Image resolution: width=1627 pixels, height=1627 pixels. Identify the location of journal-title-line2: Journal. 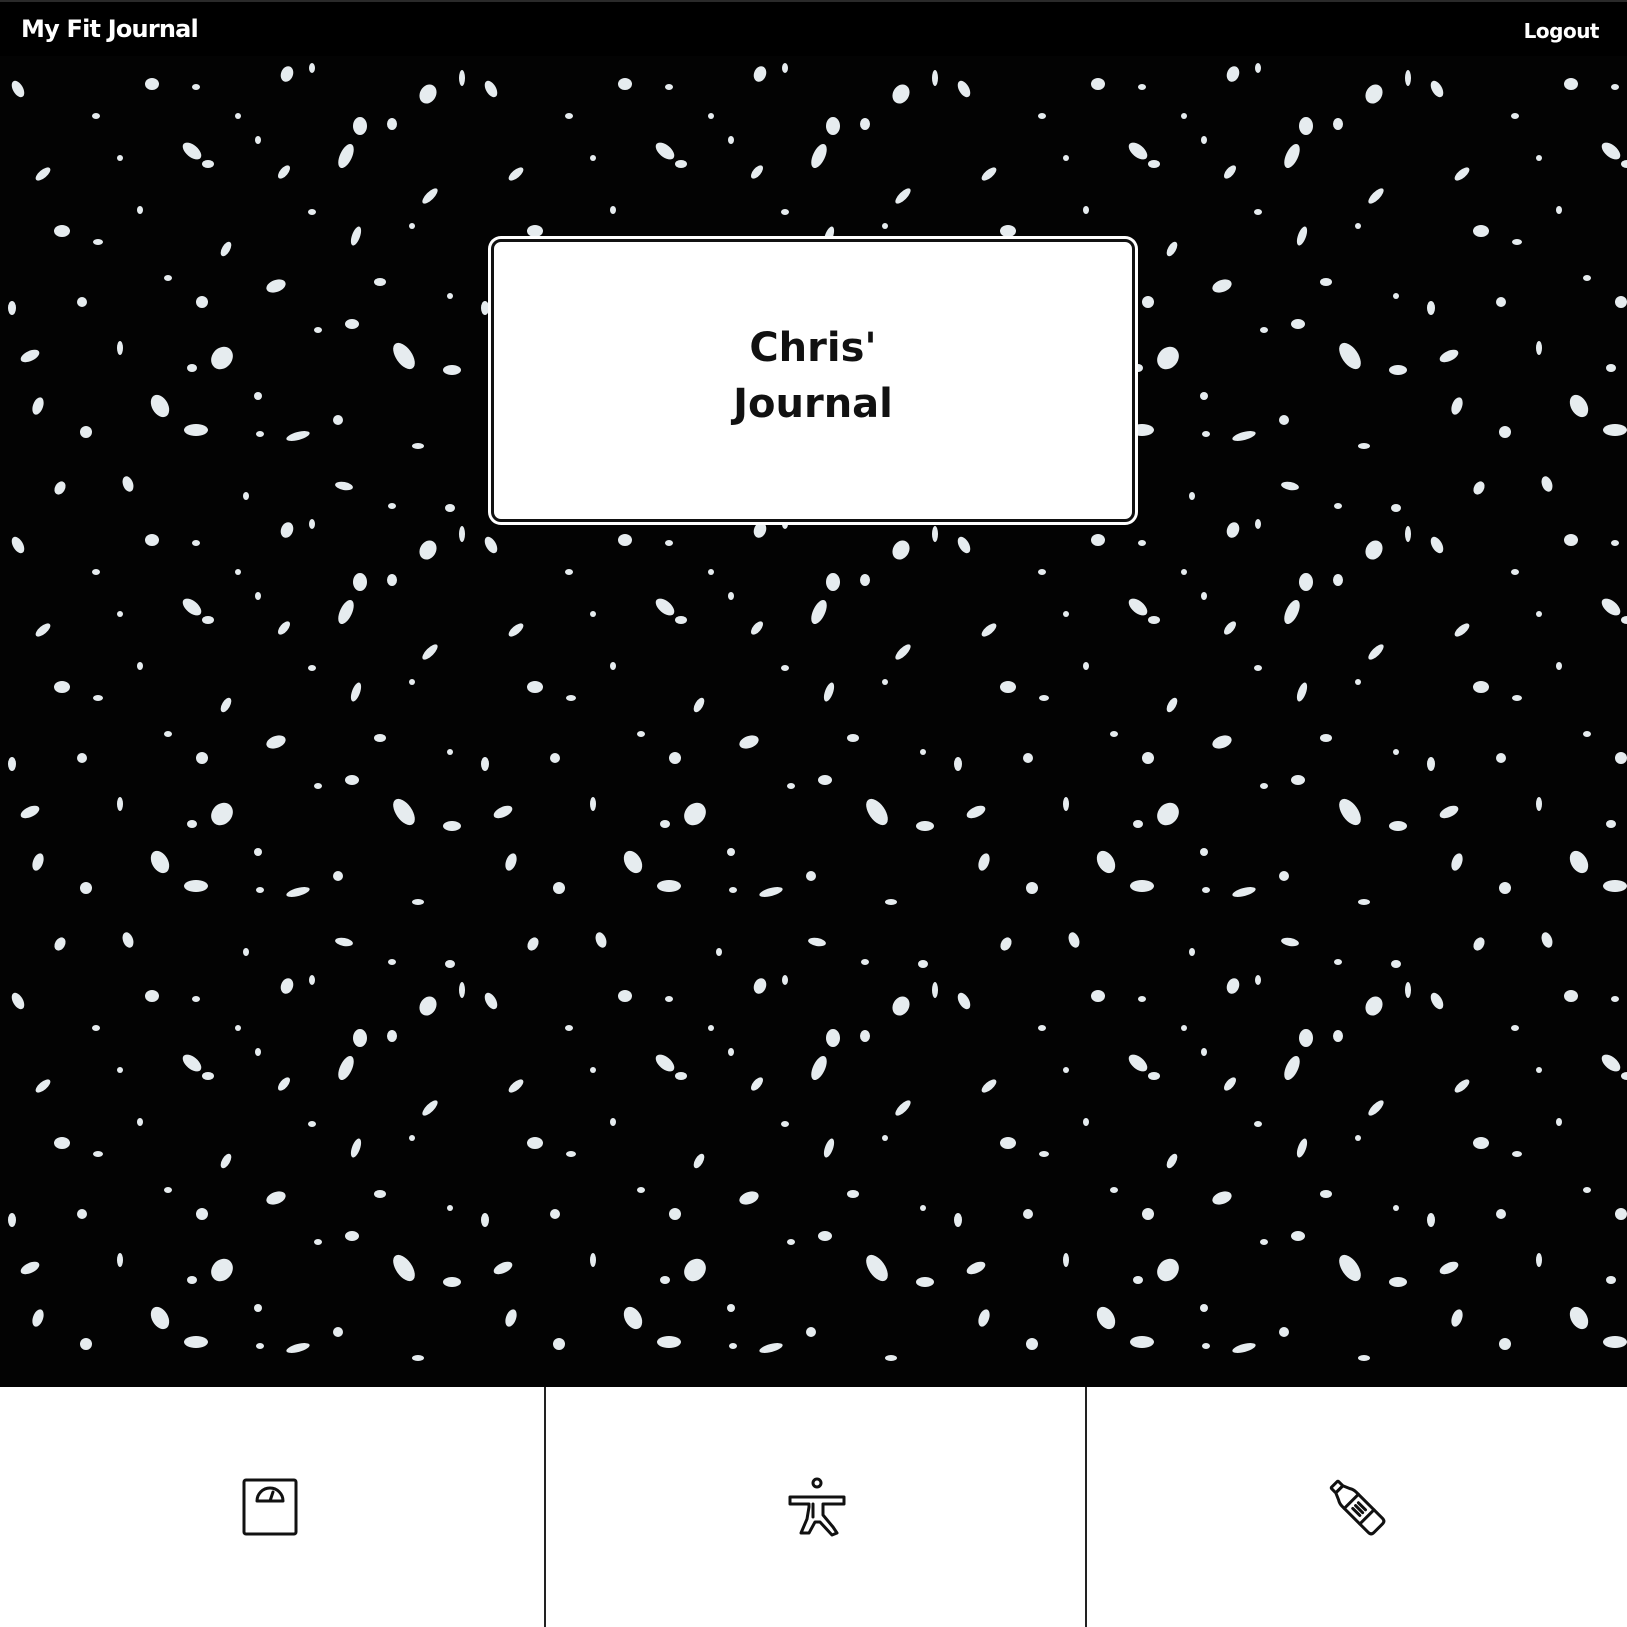
(813, 403).